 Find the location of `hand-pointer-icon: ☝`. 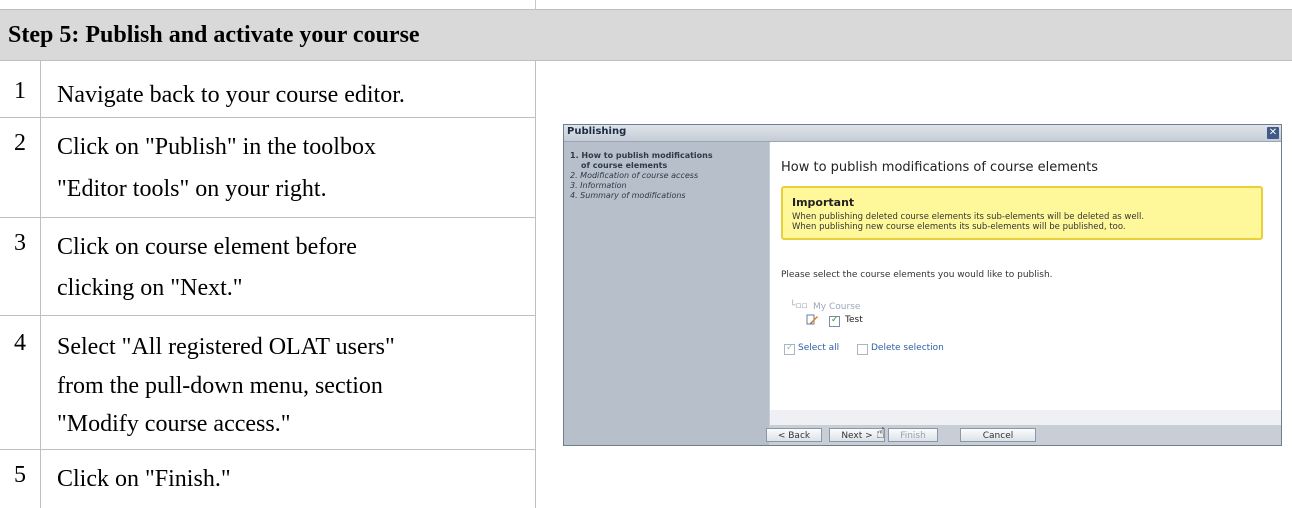

hand-pointer-icon: ☝ is located at coordinates (881, 433).